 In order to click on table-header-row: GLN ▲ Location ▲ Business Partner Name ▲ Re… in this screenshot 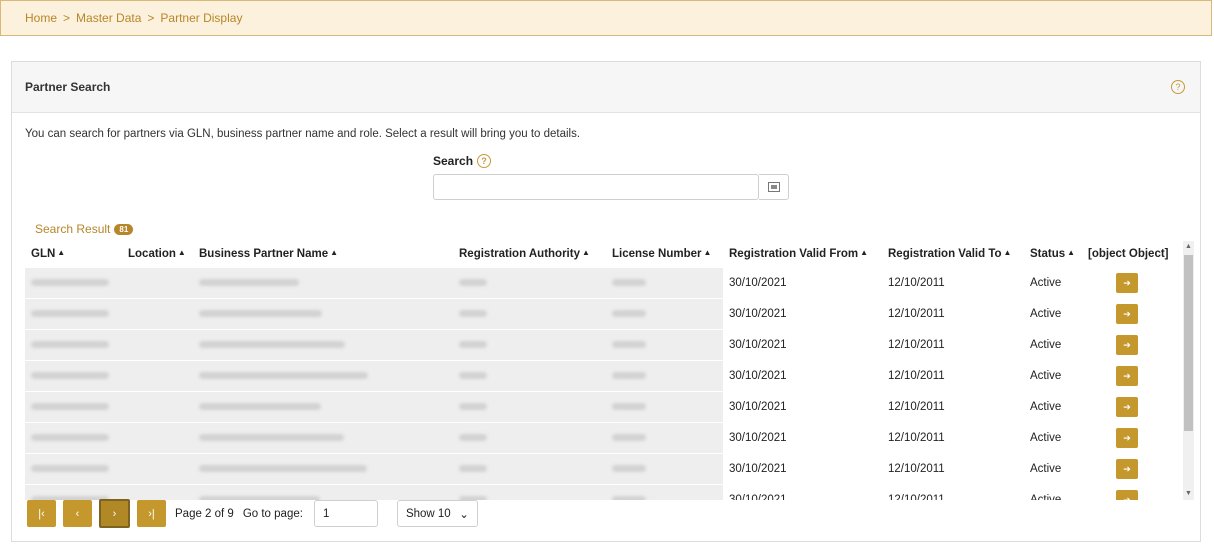, I will do `click(604, 254)`.